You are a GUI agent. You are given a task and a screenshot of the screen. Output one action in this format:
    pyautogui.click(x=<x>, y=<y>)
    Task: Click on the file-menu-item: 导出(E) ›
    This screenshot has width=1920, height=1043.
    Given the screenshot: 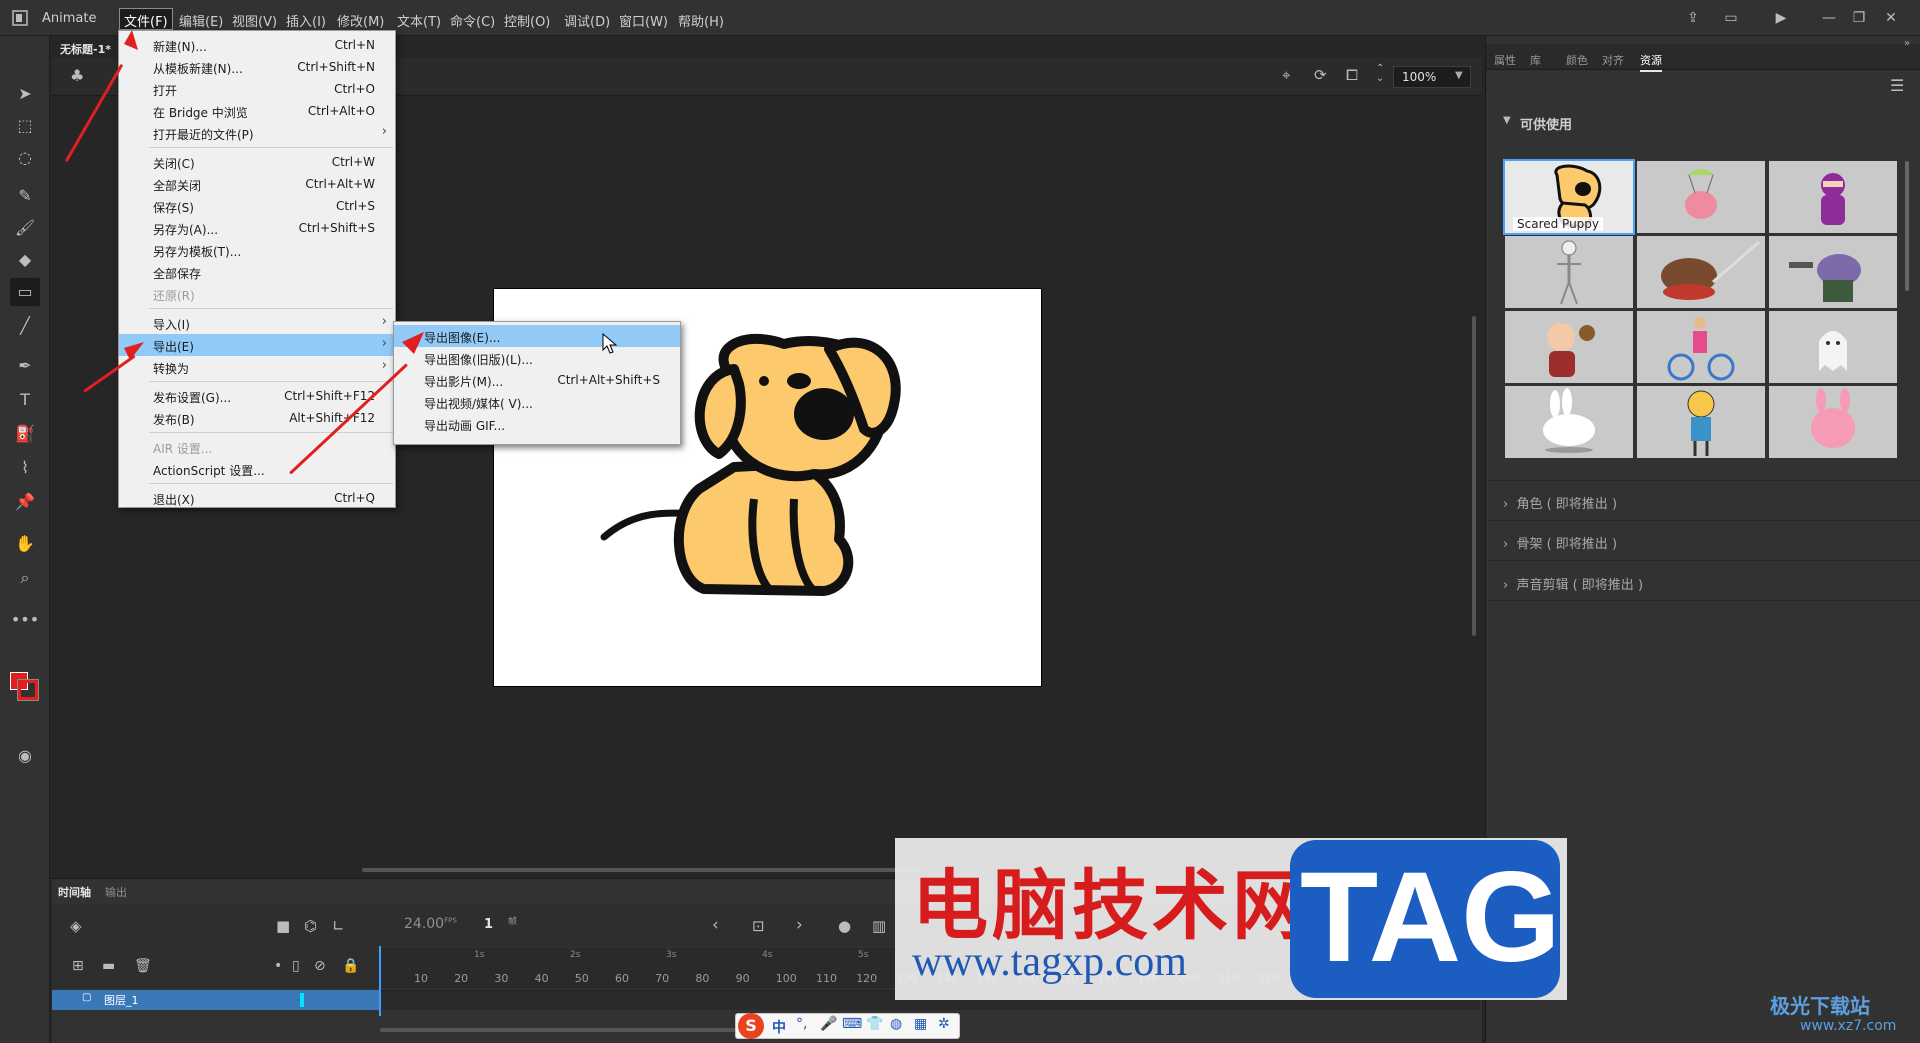 What is the action you would take?
    pyautogui.click(x=257, y=345)
    